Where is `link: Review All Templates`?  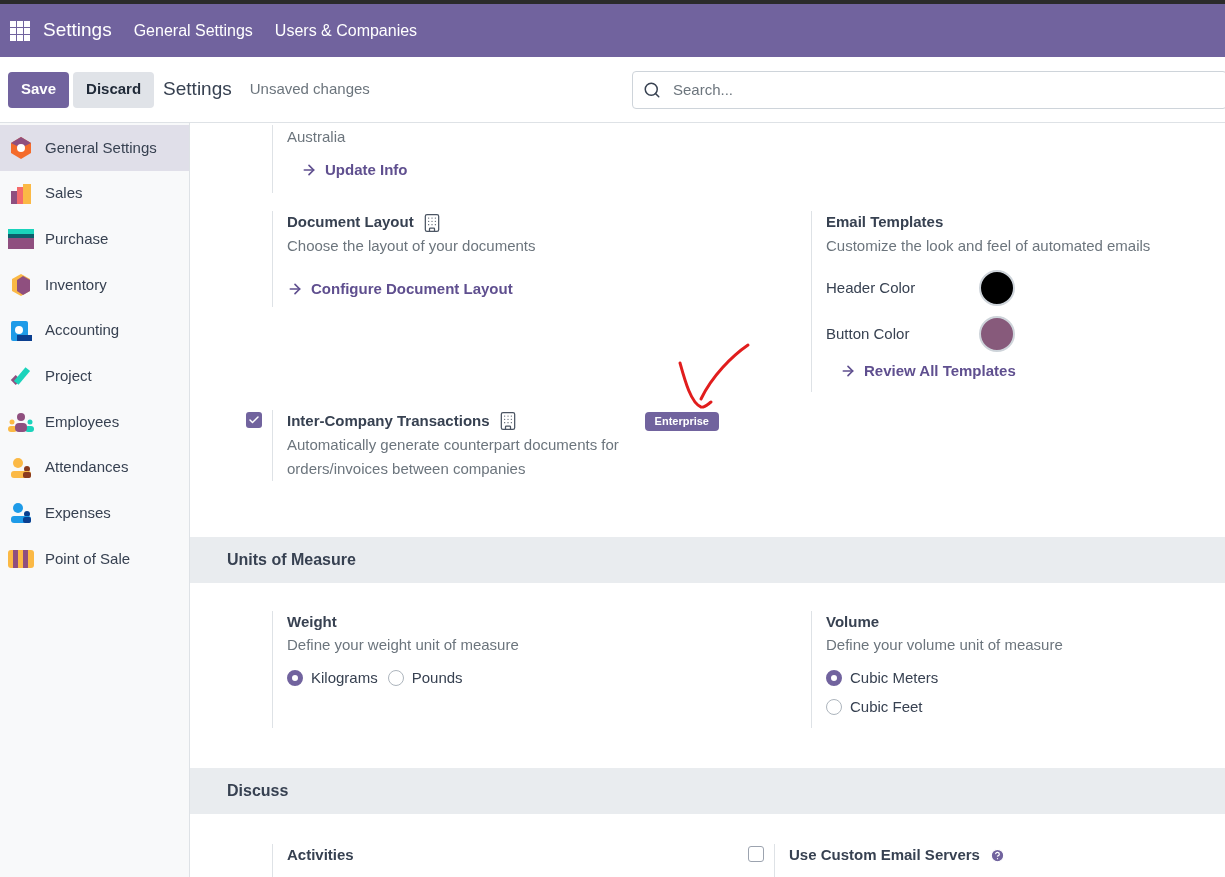
link: Review All Templates is located at coordinates (928, 371).